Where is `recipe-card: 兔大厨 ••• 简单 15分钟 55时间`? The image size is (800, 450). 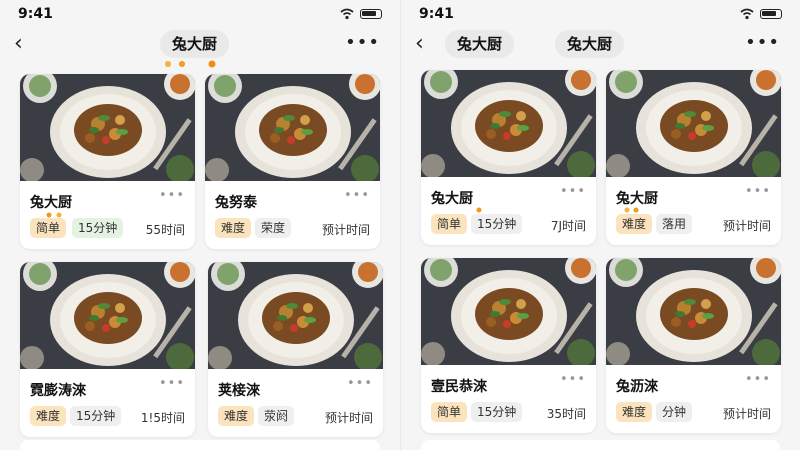
recipe-card: 兔大厨 ••• 简单 15分钟 55时间 is located at coordinates (107, 161).